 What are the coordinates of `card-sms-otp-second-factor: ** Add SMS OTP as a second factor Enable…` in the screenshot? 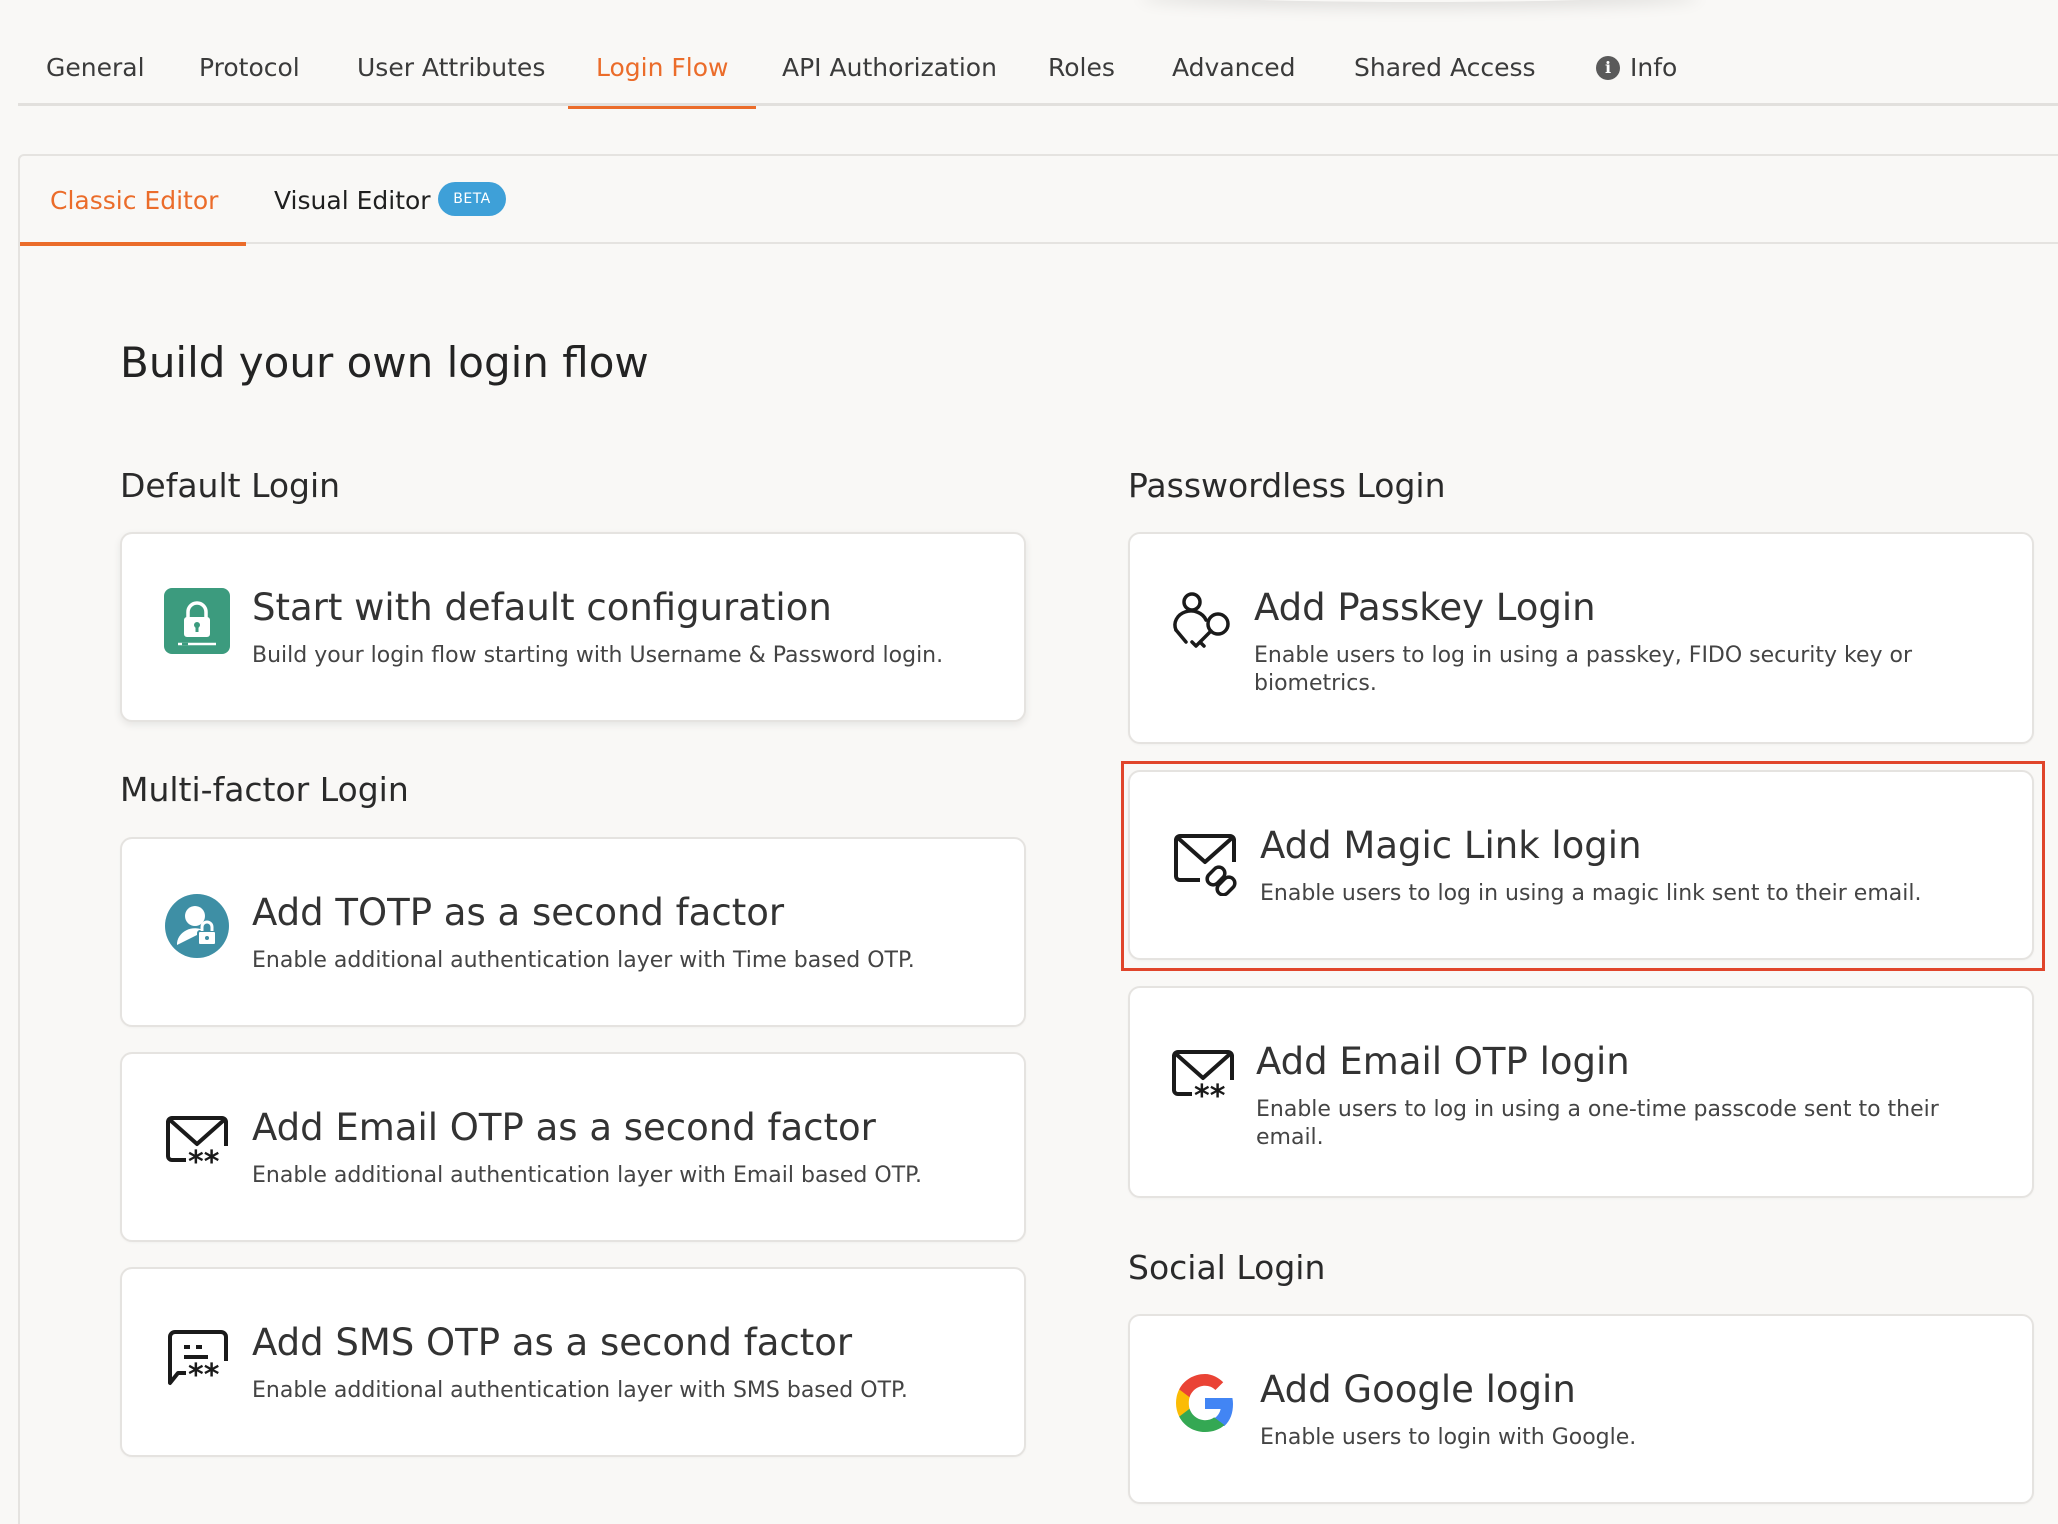 It's located at (573, 1362).